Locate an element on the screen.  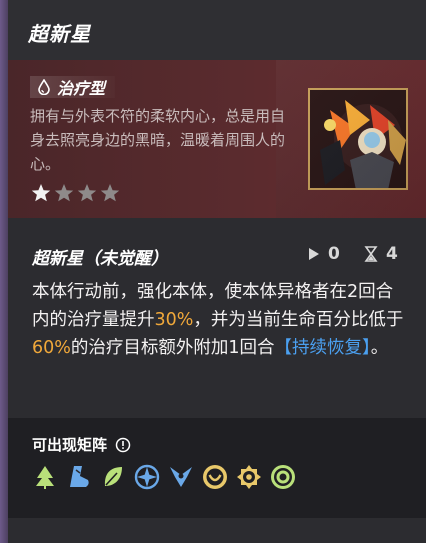
skill-desc-text: 的治疗目标额外附加1回合 is located at coordinates (172, 348).